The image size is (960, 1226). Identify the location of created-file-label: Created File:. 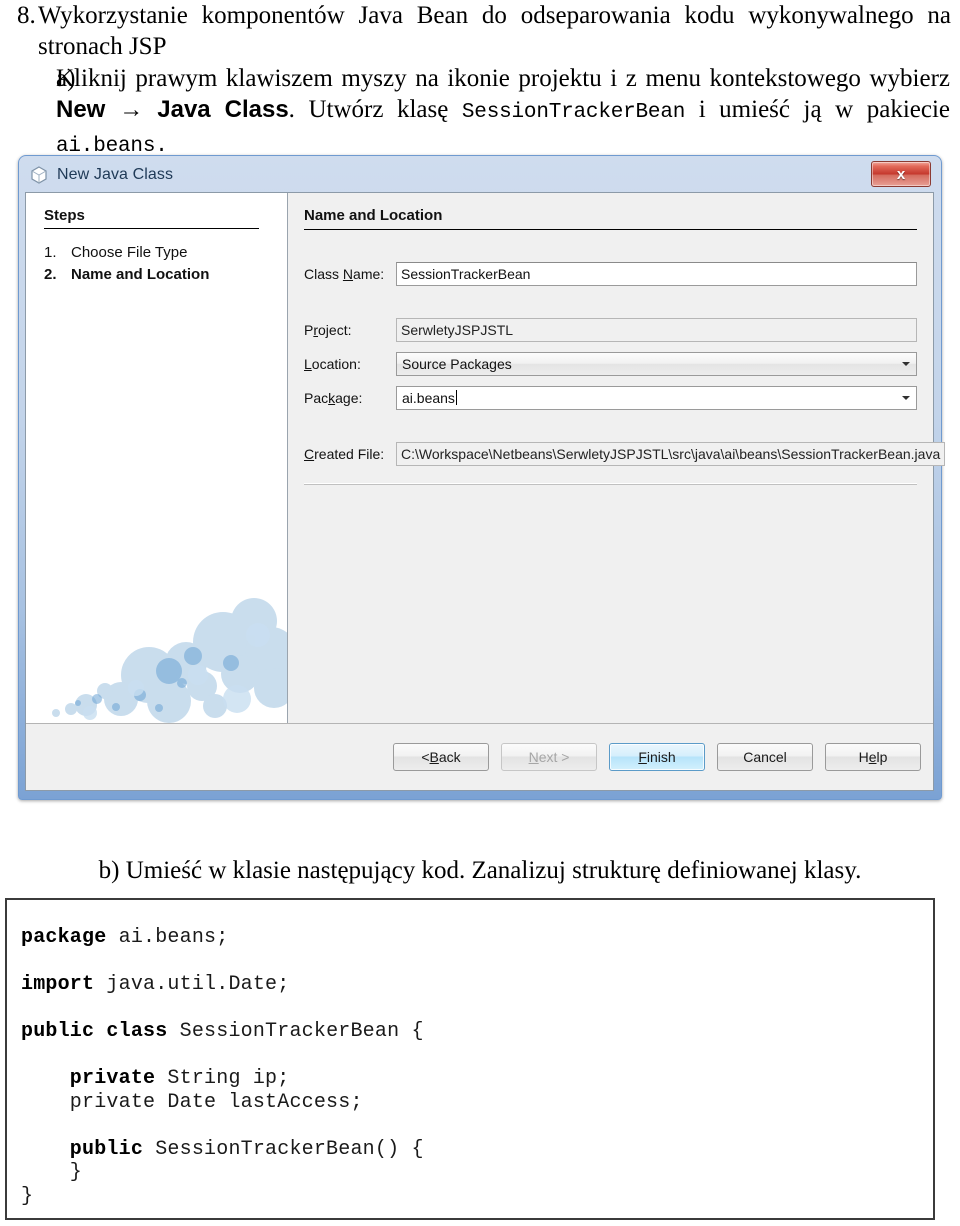
(344, 453).